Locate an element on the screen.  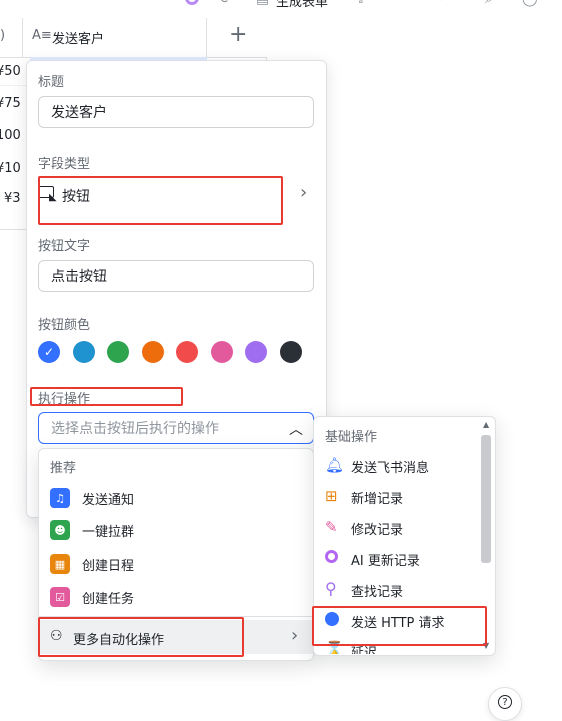
menu-item-create-group: ☻ 一键拉群 is located at coordinates (175, 530).